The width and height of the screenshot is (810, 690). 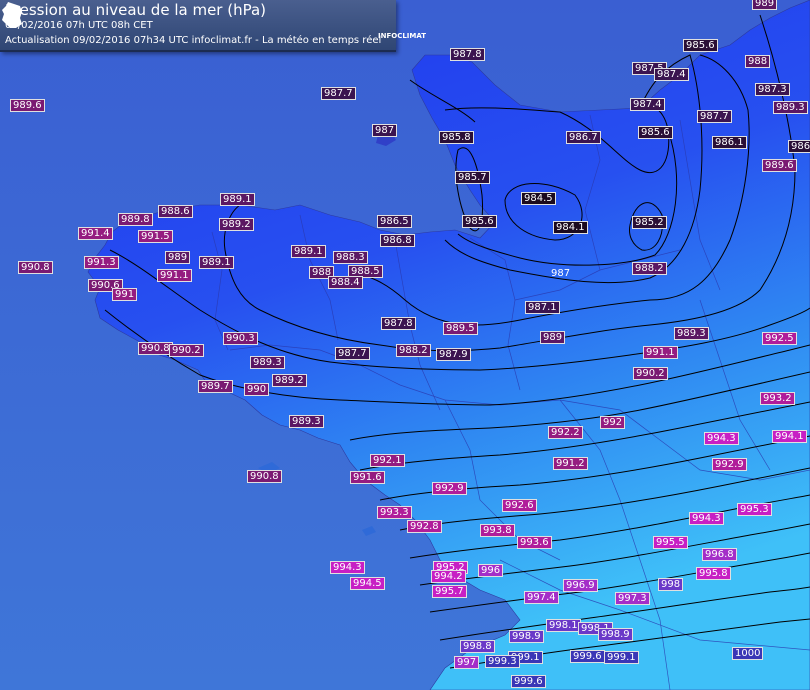 I want to click on pressure-station-label: 991, so click(x=125, y=294).